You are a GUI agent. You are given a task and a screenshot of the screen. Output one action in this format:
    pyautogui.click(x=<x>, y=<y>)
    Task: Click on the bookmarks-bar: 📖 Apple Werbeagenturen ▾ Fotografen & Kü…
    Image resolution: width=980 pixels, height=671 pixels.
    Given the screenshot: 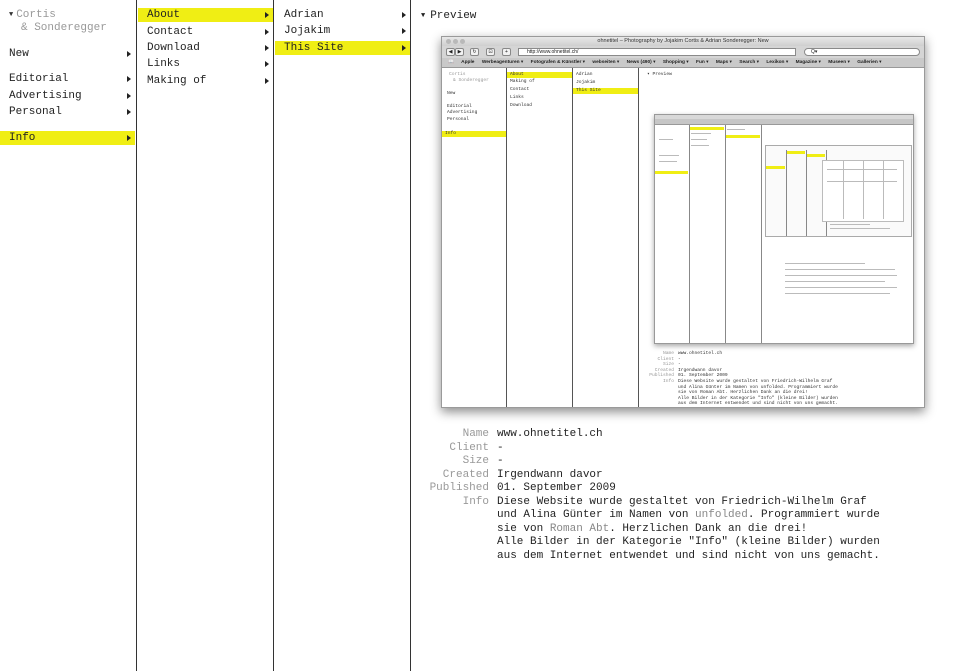 What is the action you would take?
    pyautogui.click(x=683, y=63)
    